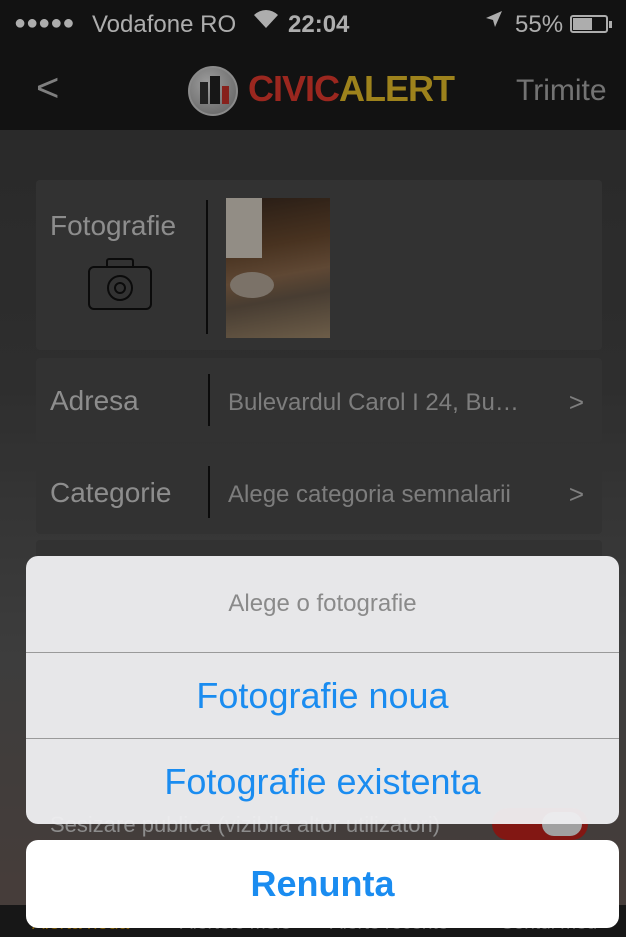  I want to click on action-sheet-title: Alege o fotografie, so click(322, 603).